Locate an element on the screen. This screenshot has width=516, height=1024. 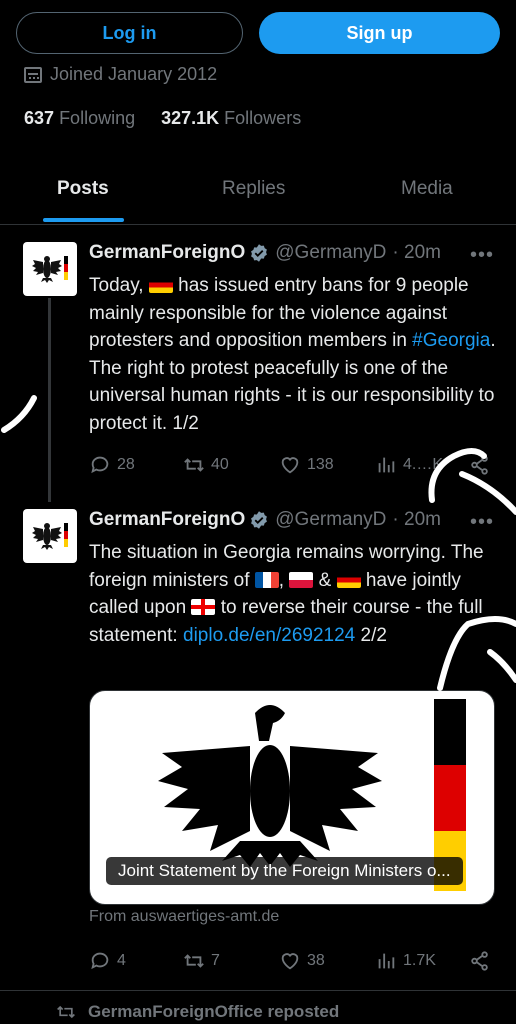
flag-poland-icon is located at coordinates (301, 579).